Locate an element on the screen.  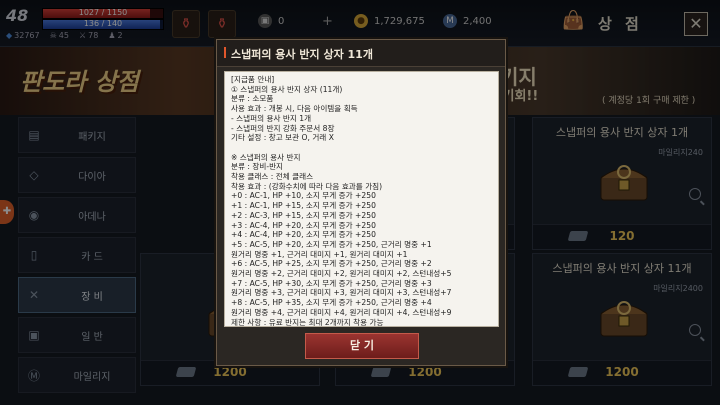
dialog-header: 스냅퍼의 용사 반지 상자 11개 is located at coordinates (361, 53).